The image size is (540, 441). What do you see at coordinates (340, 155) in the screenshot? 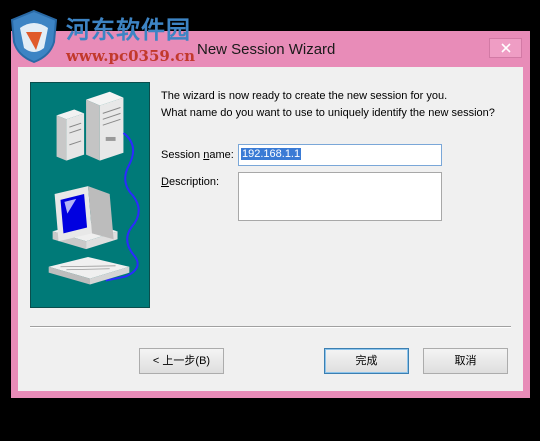
I see `session-name-input: 192.168.1.1` at bounding box center [340, 155].